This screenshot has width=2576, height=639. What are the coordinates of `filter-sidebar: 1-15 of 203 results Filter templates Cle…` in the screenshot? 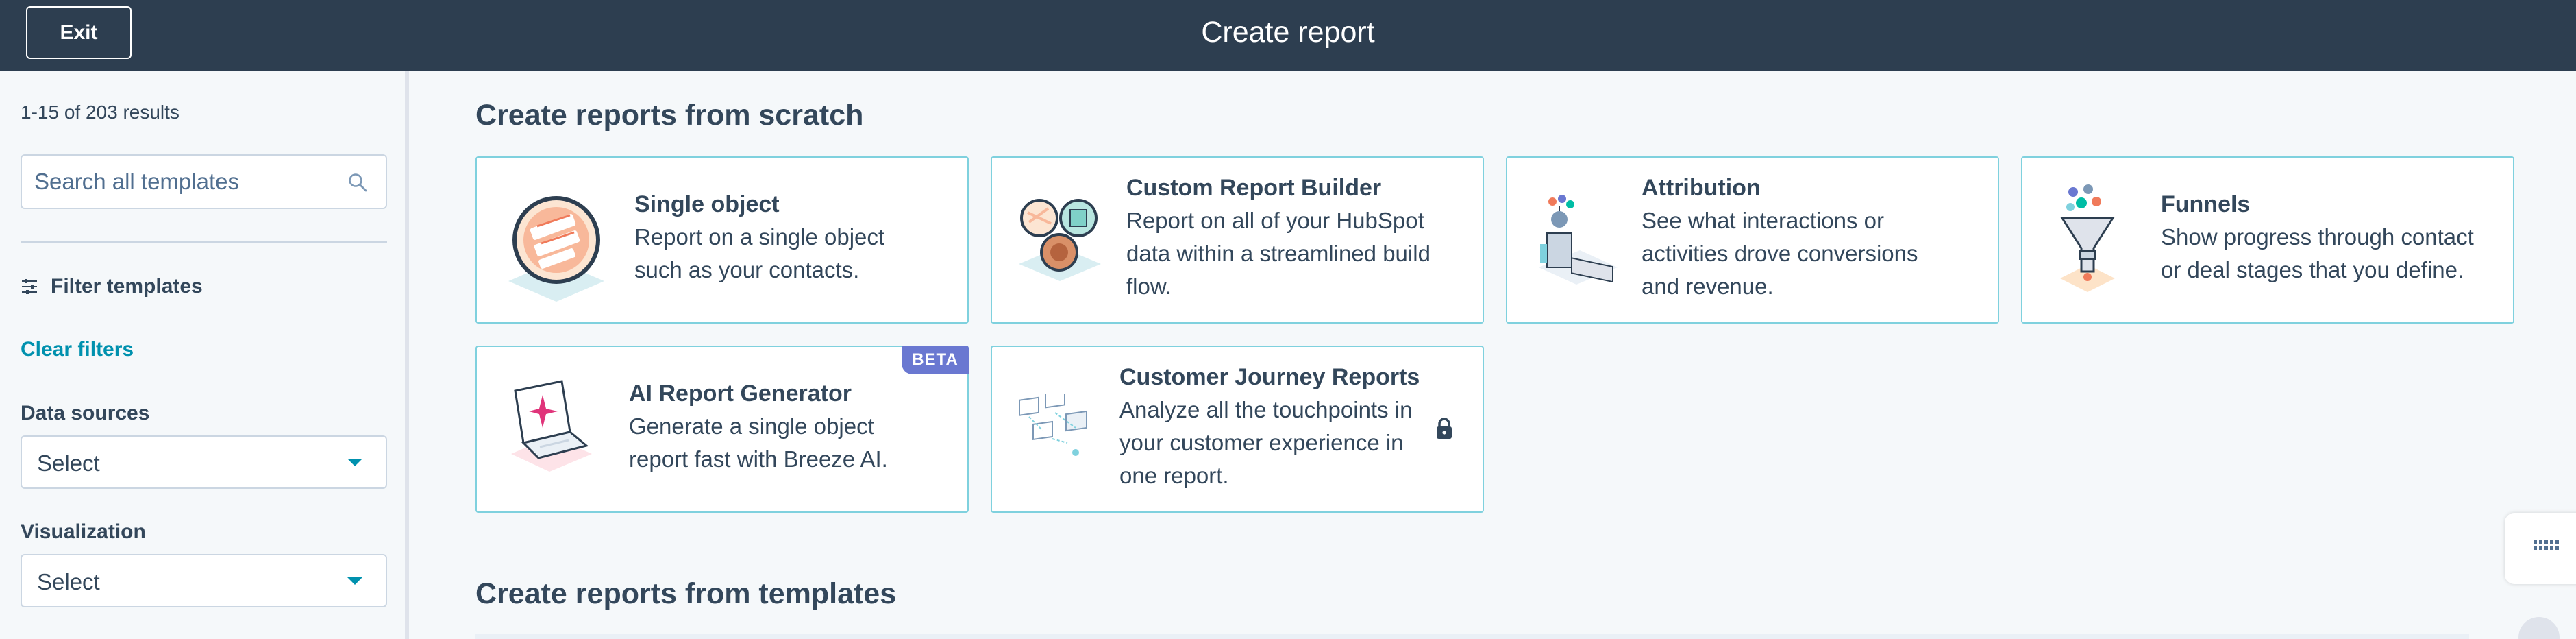 It's located at (204, 355).